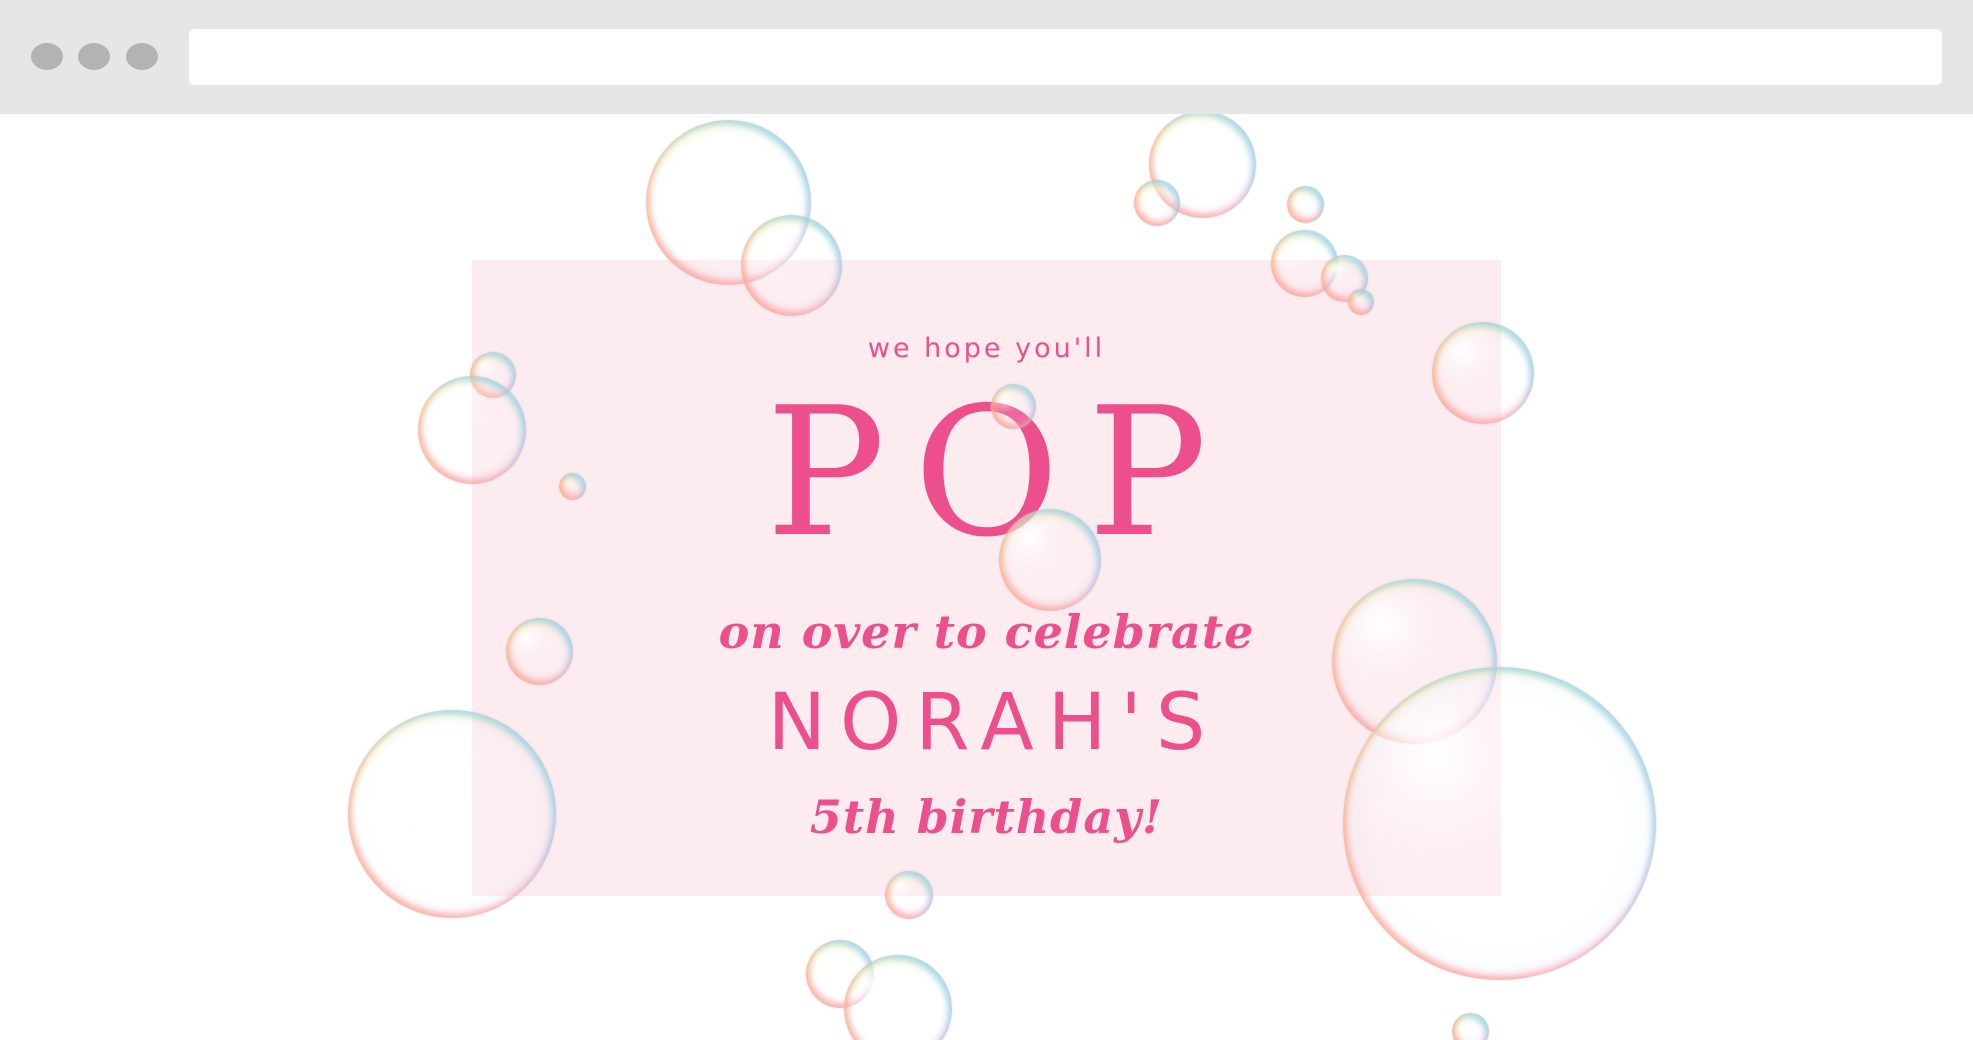 The width and height of the screenshot is (1973, 1040). I want to click on occasion-text: 5th birthday!, so click(986, 817).